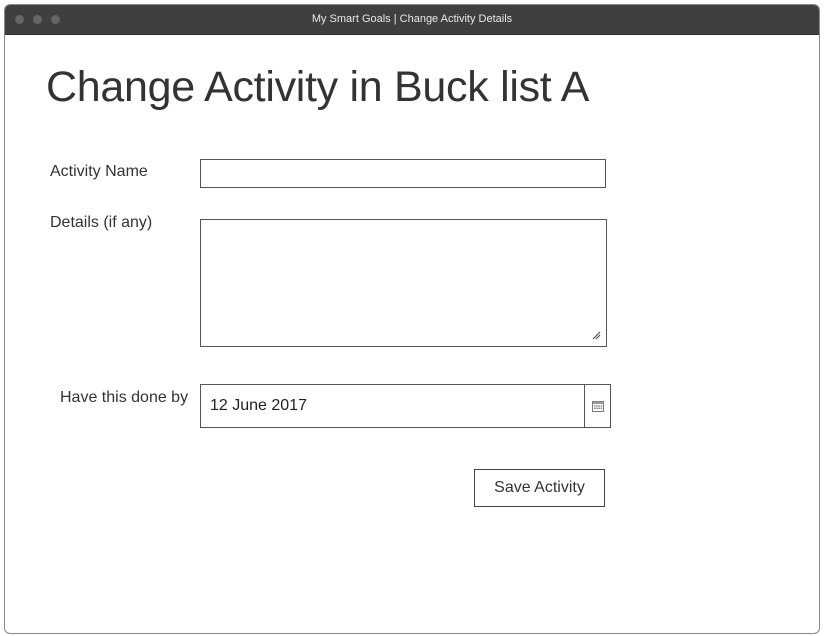 The height and width of the screenshot is (636, 826). I want to click on window-title: My Smart Goals | Change Activity Details, so click(412, 19).